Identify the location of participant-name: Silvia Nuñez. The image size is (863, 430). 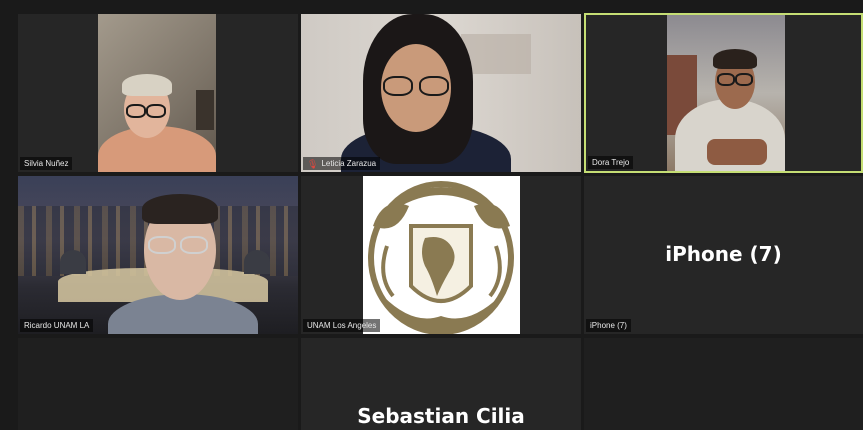
(46, 163).